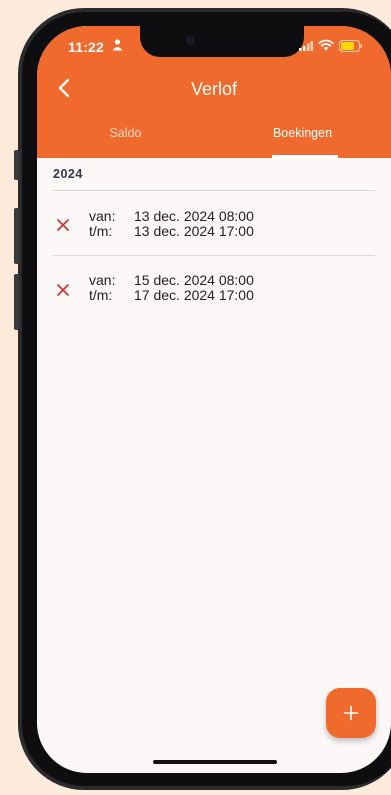 This screenshot has height=795, width=391. I want to click on battery-icon, so click(351, 46).